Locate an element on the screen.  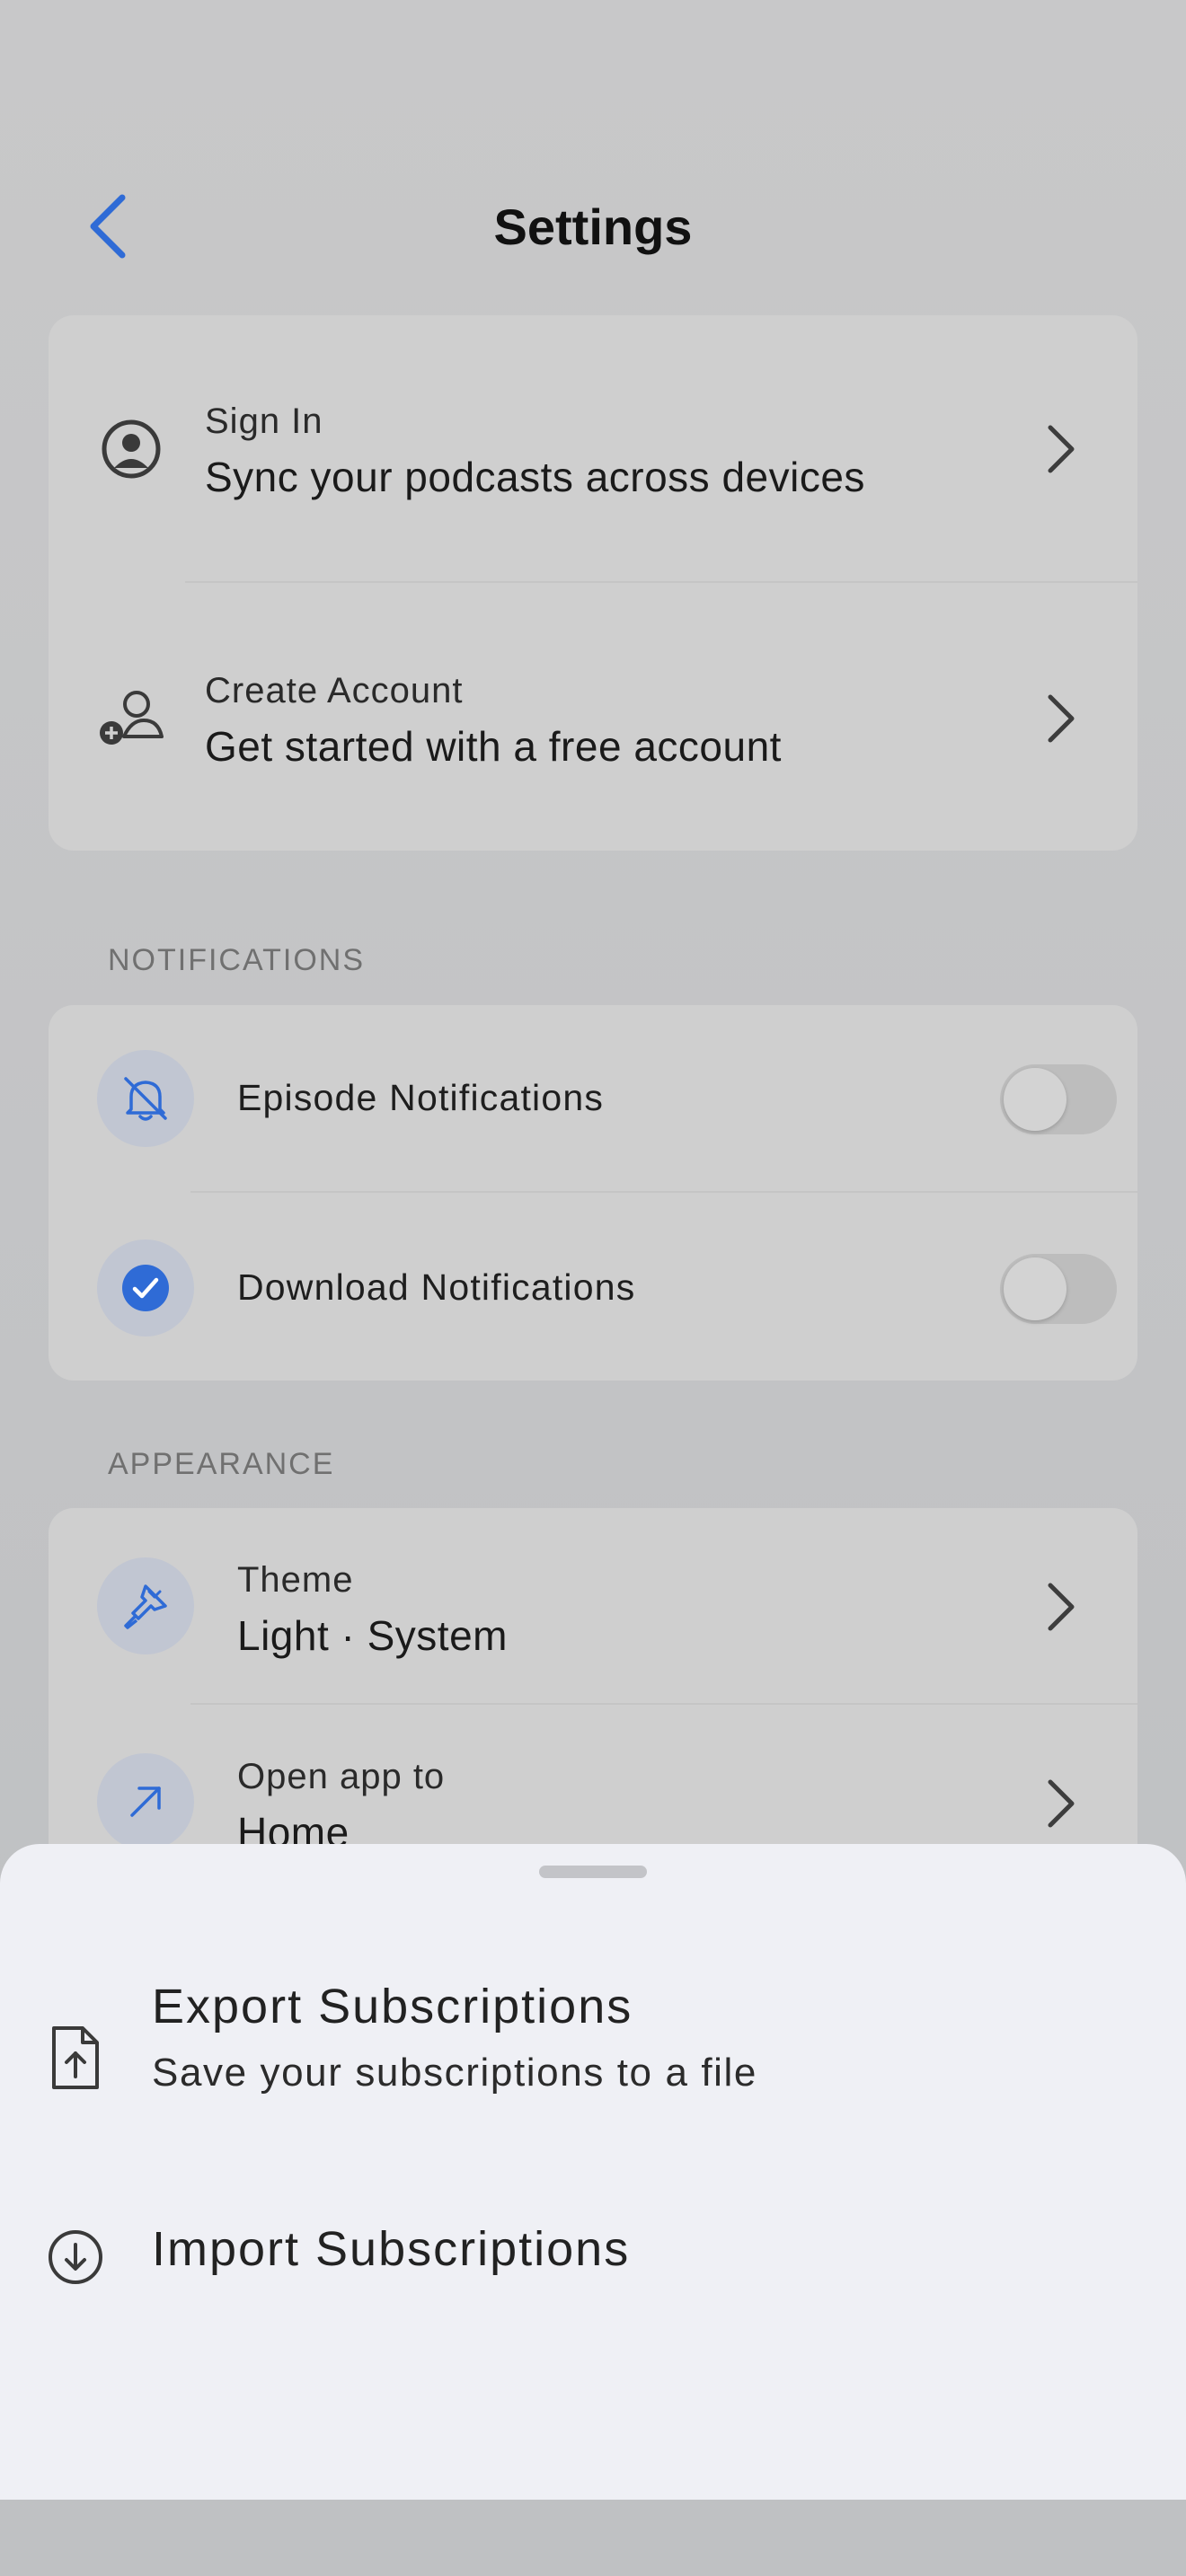
notifications-section-header: NOTIFICATIONS is located at coordinates (237, 960).